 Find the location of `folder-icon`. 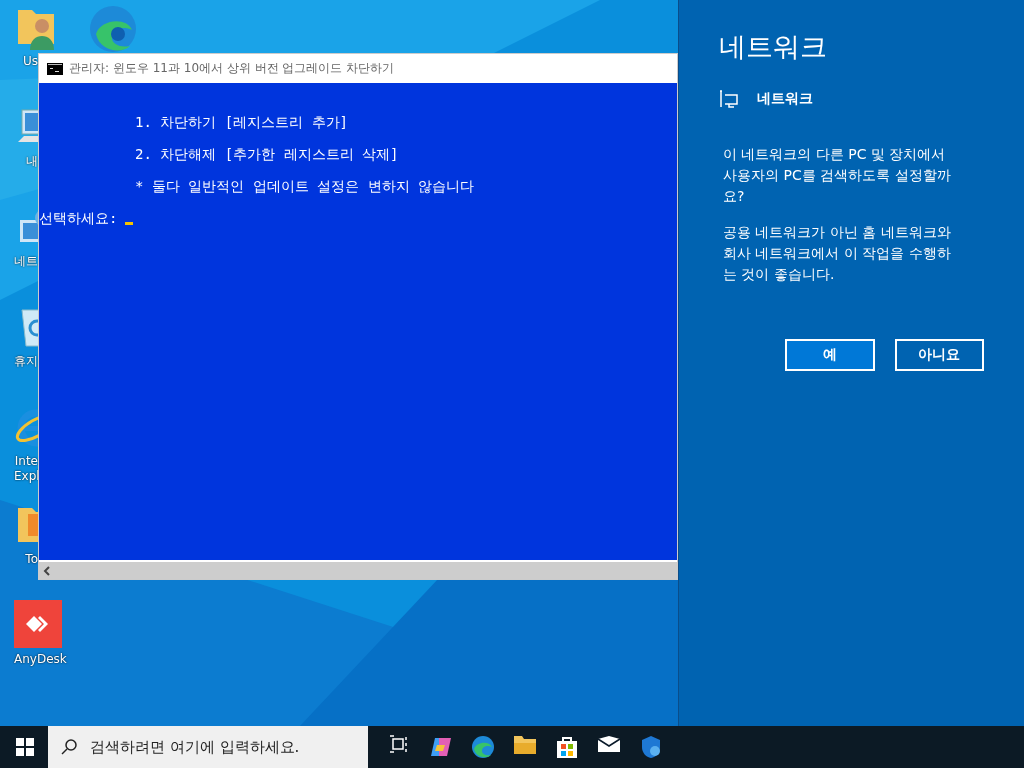

folder-icon is located at coordinates (525, 745).